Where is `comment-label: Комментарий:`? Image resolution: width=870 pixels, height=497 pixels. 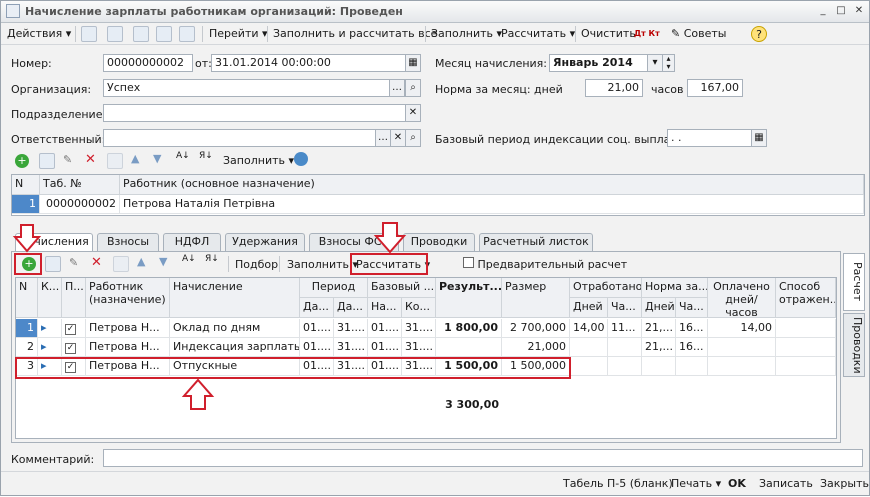
comment-label: Комментарий: is located at coordinates (53, 459).